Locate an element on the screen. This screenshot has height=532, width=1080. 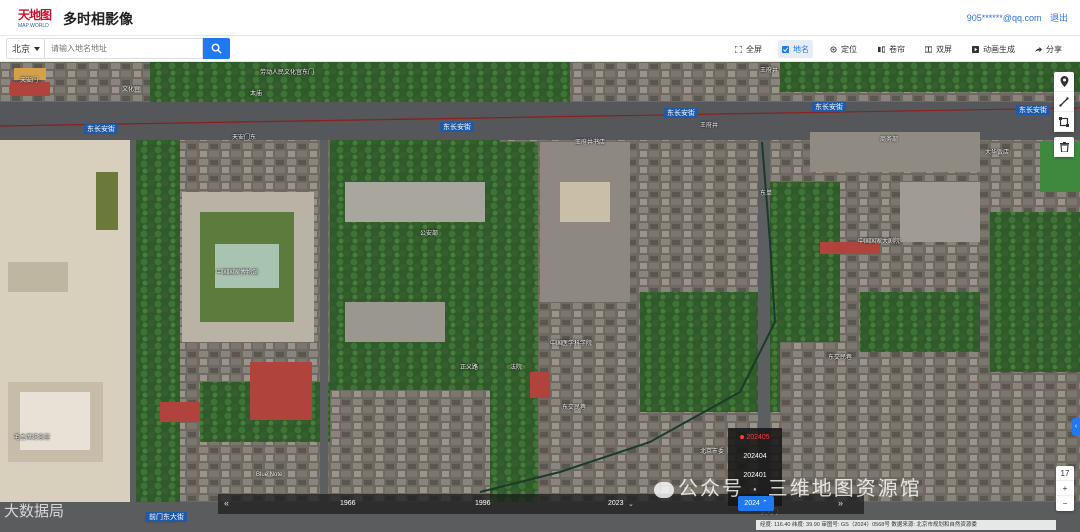
tool-split-screen: 双屏 is located at coordinates (938, 49).